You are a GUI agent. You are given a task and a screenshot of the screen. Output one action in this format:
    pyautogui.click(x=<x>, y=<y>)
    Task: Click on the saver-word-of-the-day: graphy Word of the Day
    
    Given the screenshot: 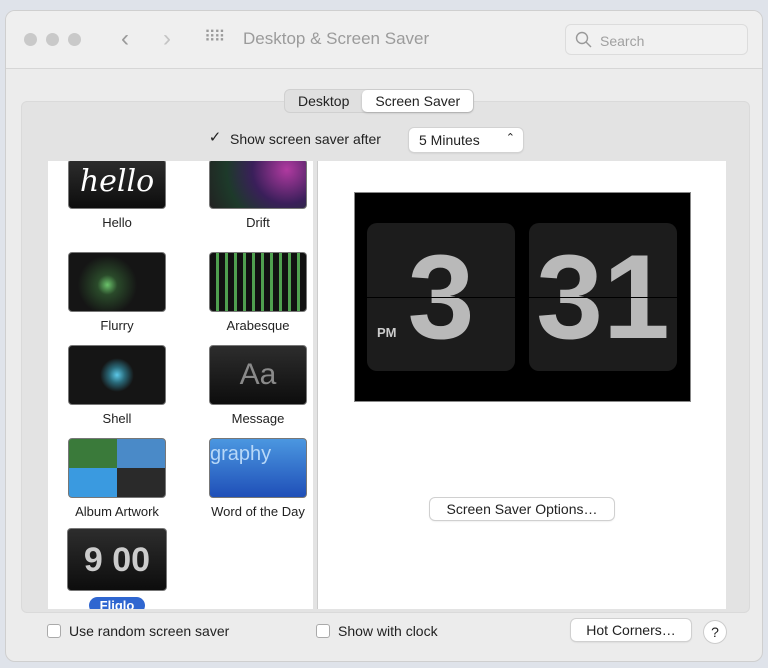 What is the action you would take?
    pyautogui.click(x=255, y=478)
    